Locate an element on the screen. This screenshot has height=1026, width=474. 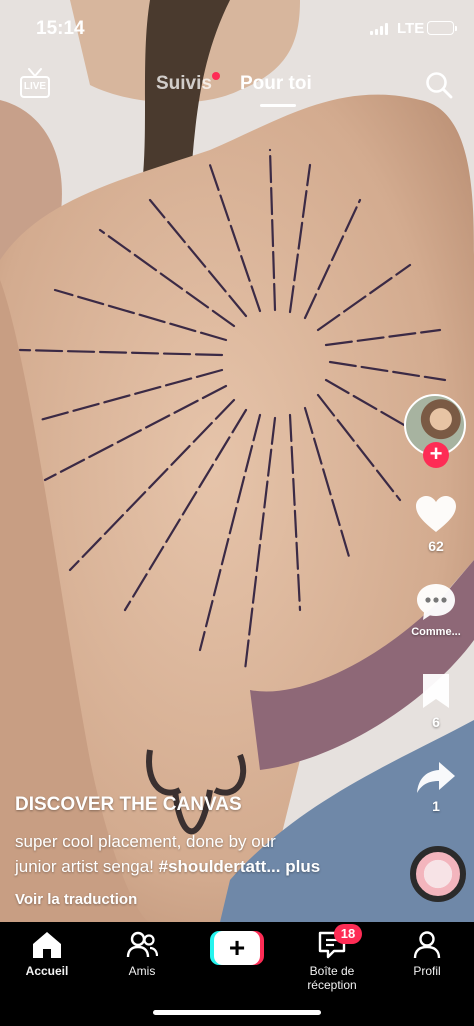
create-plus-icon: + is located at coordinates (237, 948).